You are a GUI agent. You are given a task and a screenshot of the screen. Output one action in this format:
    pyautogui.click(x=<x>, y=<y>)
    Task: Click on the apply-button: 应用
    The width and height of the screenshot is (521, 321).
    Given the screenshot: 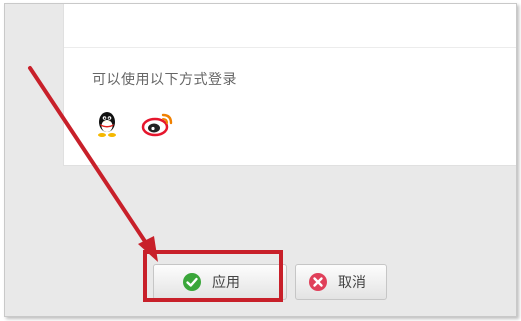 What is the action you would take?
    pyautogui.click(x=220, y=282)
    